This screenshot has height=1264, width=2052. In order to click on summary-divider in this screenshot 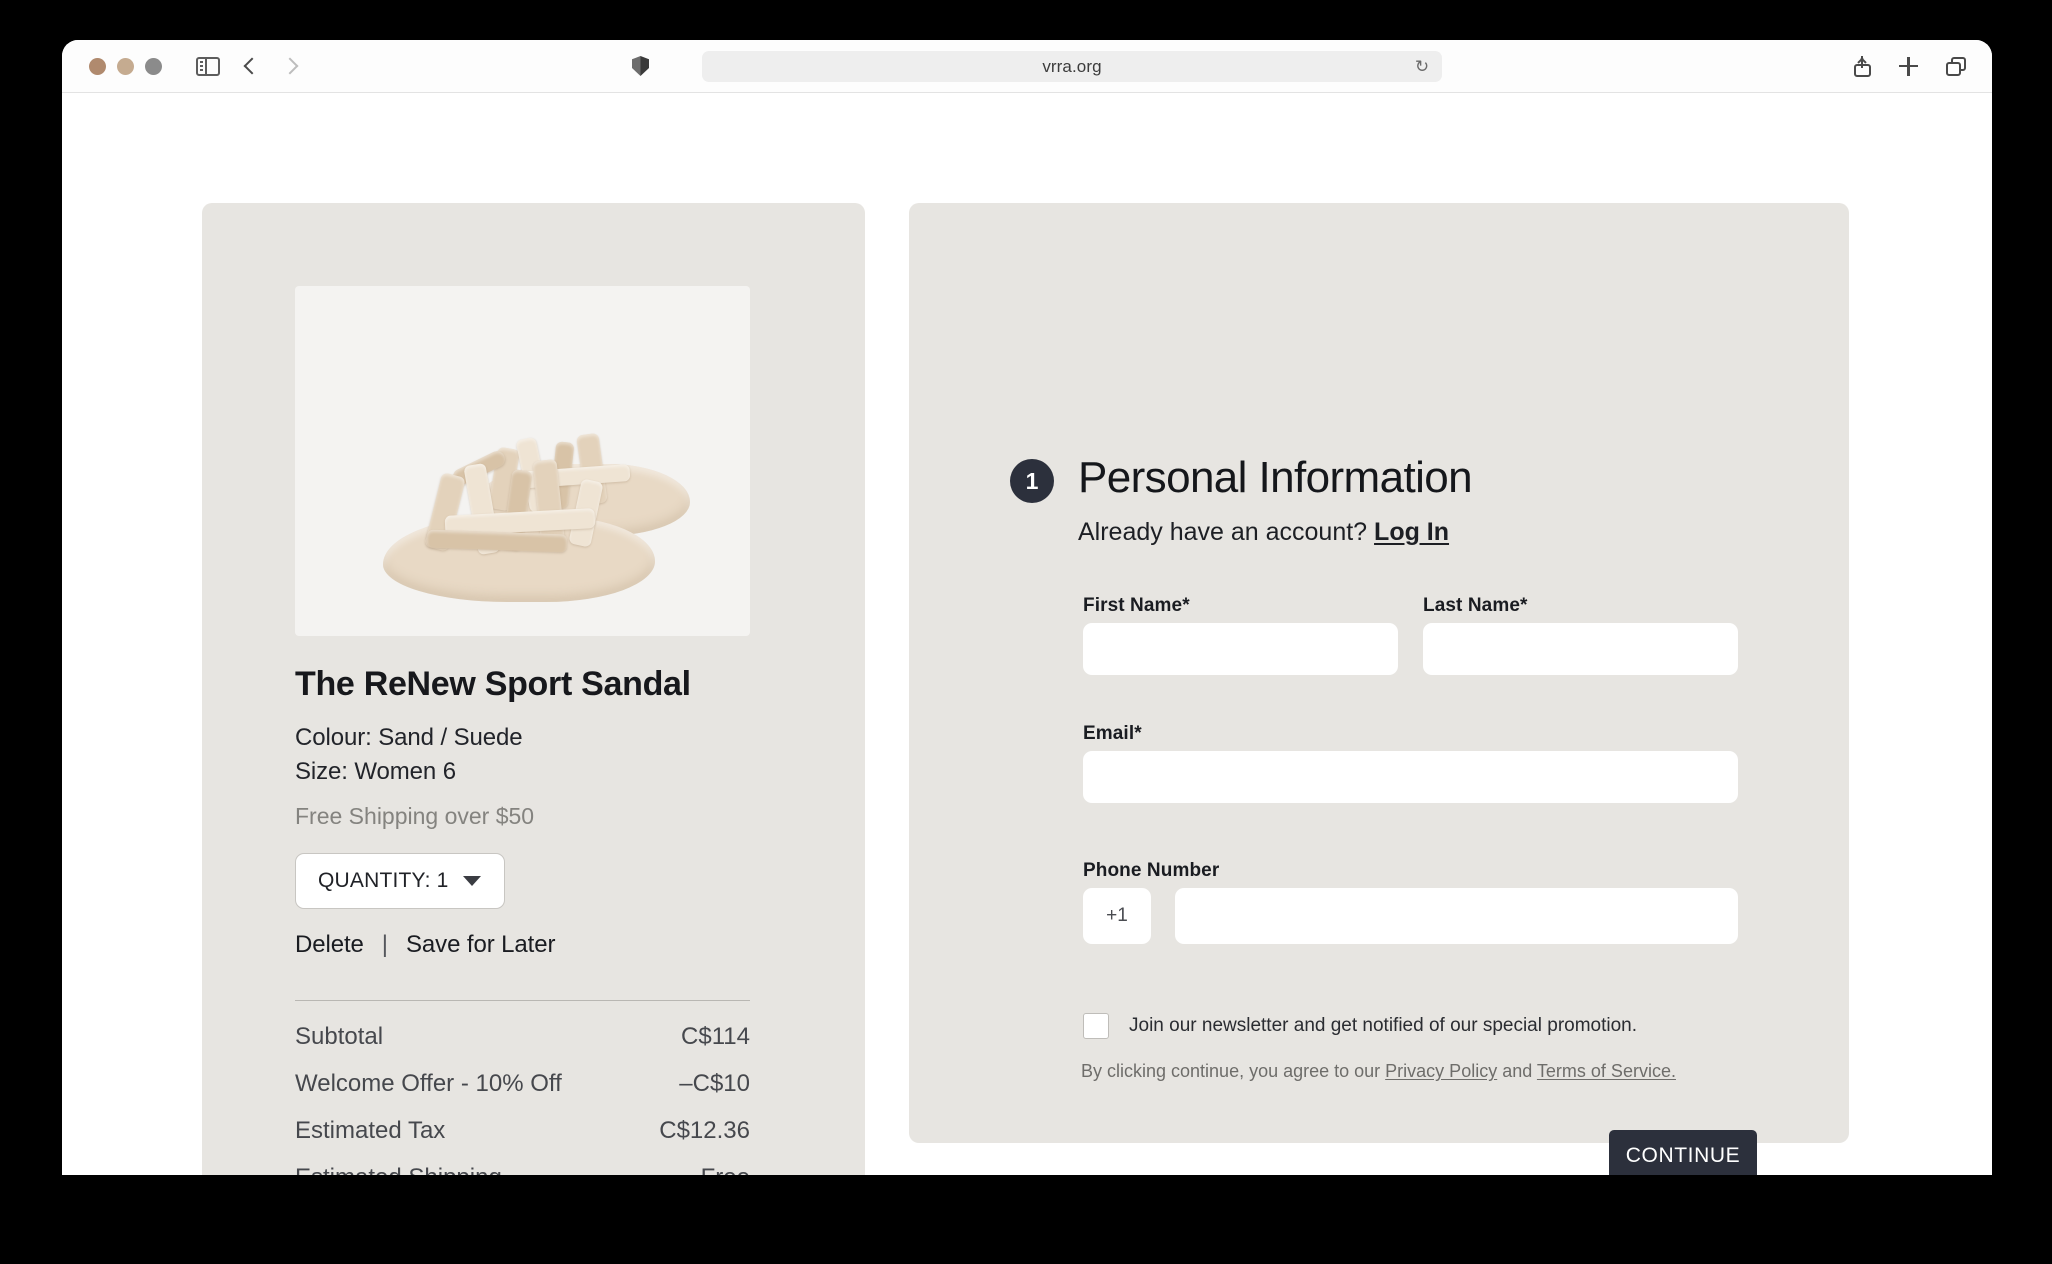, I will do `click(522, 1000)`.